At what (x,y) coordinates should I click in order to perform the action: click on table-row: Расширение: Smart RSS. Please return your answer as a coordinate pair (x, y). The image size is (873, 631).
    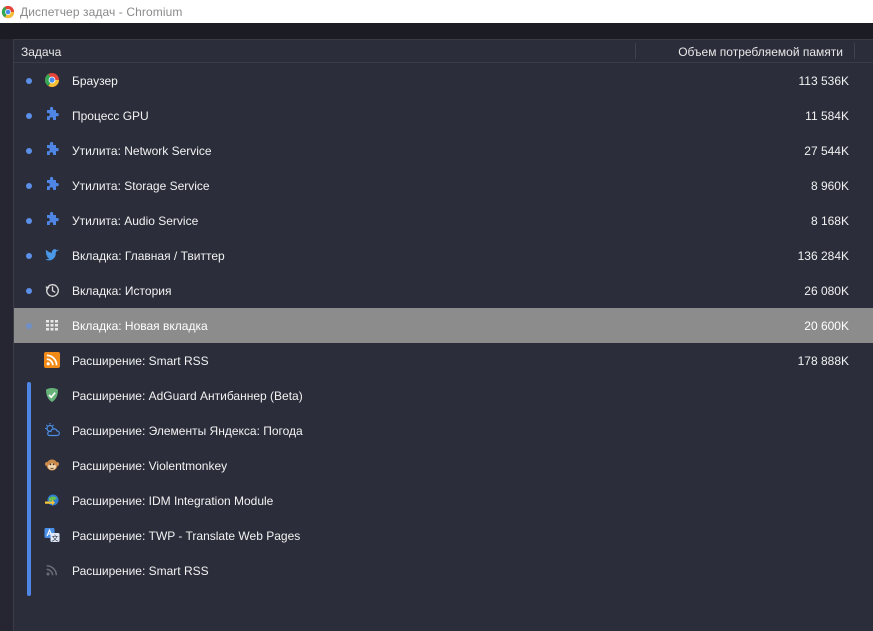
    Looking at the image, I should click on (443, 570).